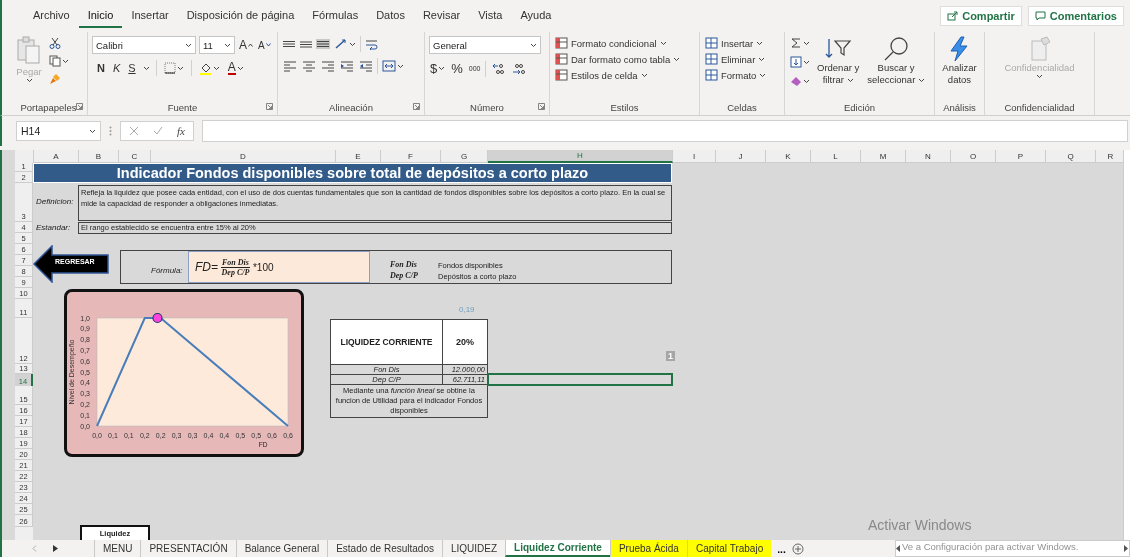  What do you see at coordinates (973, 156) in the screenshot?
I see `column-header: O` at bounding box center [973, 156].